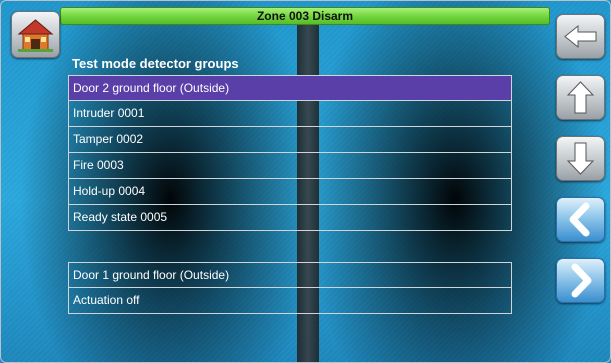 The image size is (611, 363). What do you see at coordinates (290, 166) in the screenshot?
I see `list-item: Fire 0003` at bounding box center [290, 166].